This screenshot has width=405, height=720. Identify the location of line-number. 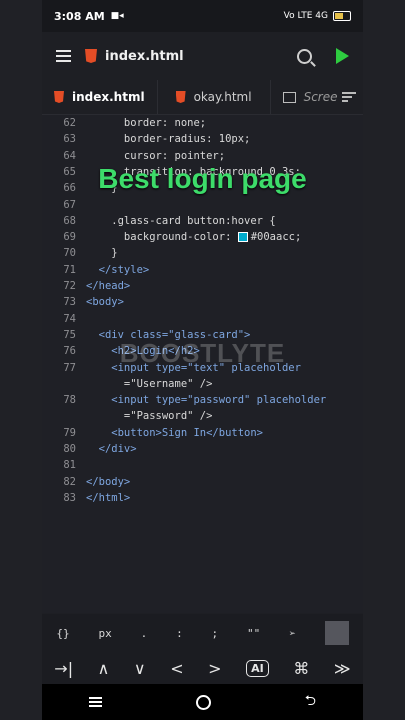
(64, 416).